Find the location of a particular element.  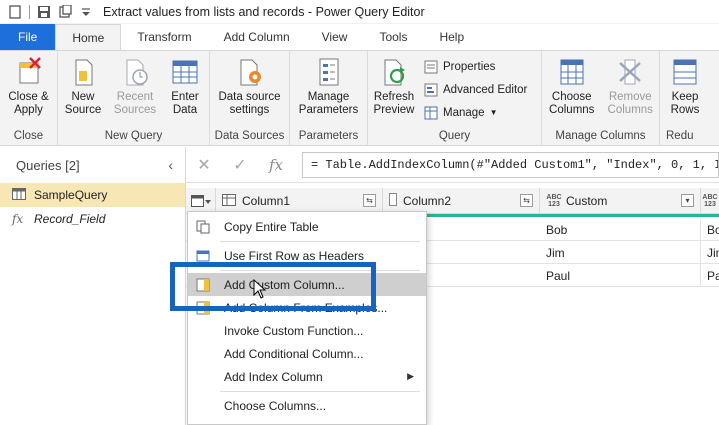

close-apply-button: Close & Apply is located at coordinates (28, 90).